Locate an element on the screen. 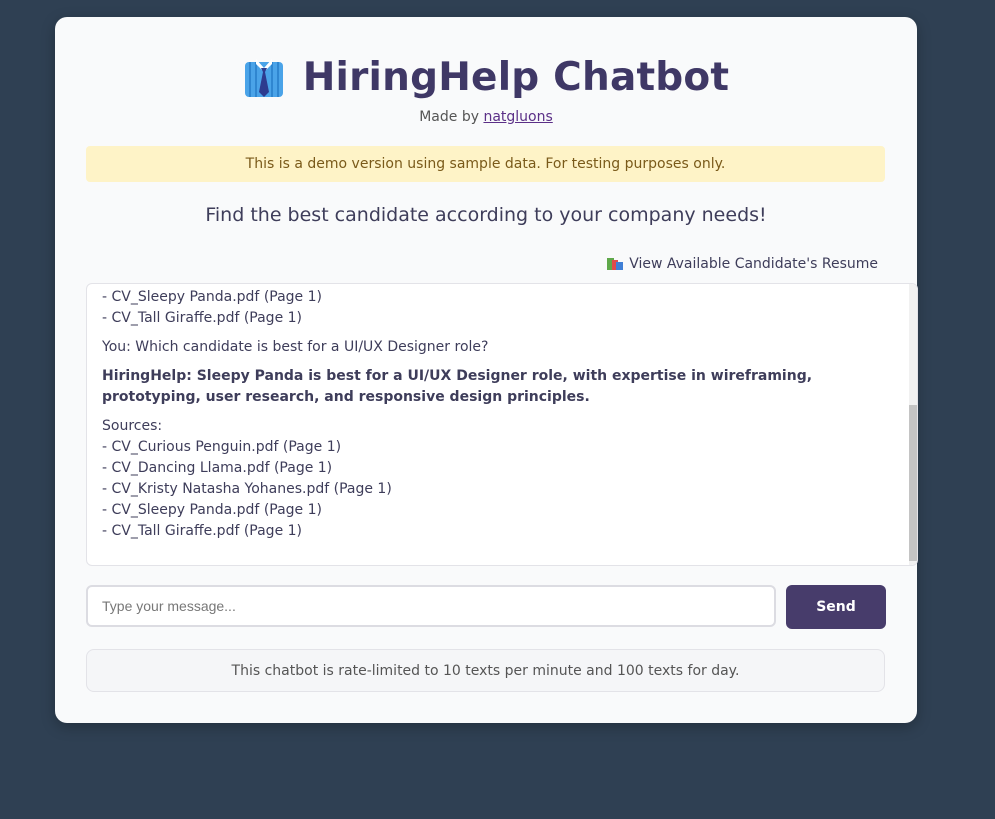 Image resolution: width=995 pixels, height=819 pixels. header: HiringHelp Chatbot is located at coordinates (486, 77).